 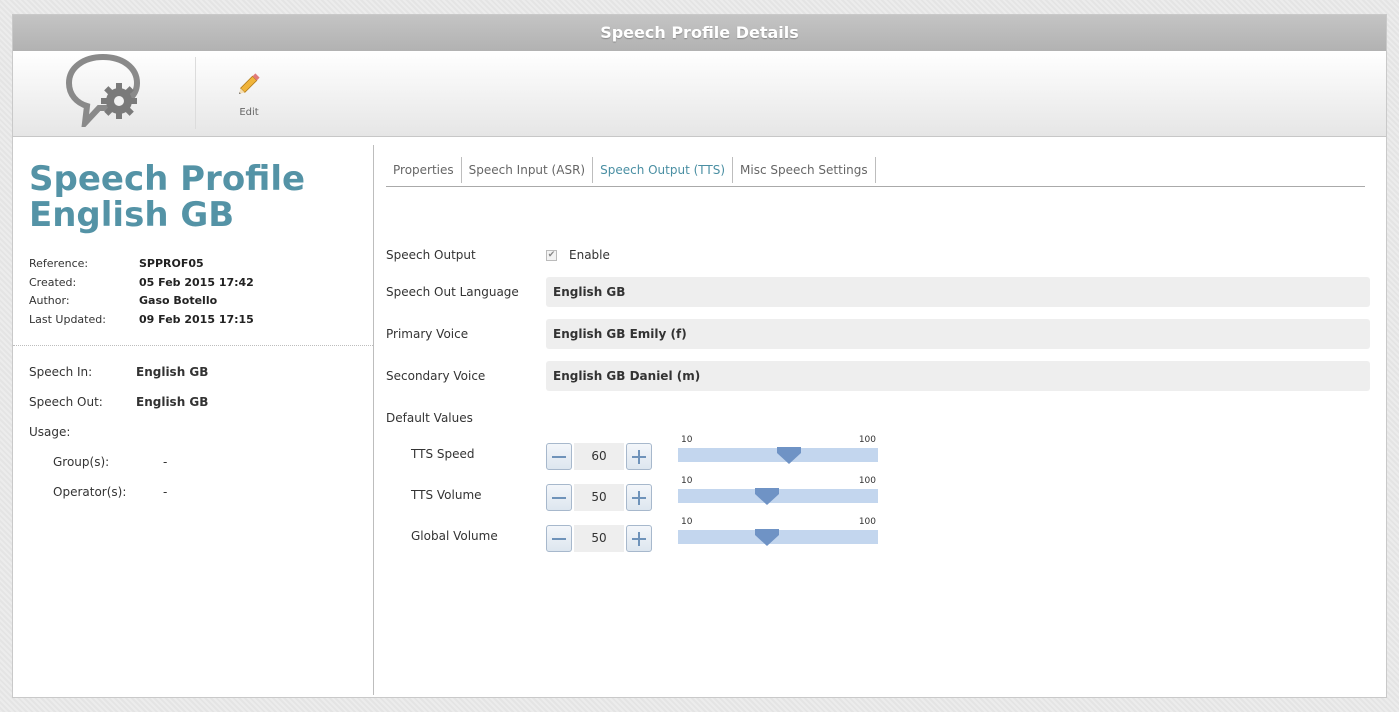 I want to click on global-volume-row: Global Volume 50 10 100, so click(x=881, y=536).